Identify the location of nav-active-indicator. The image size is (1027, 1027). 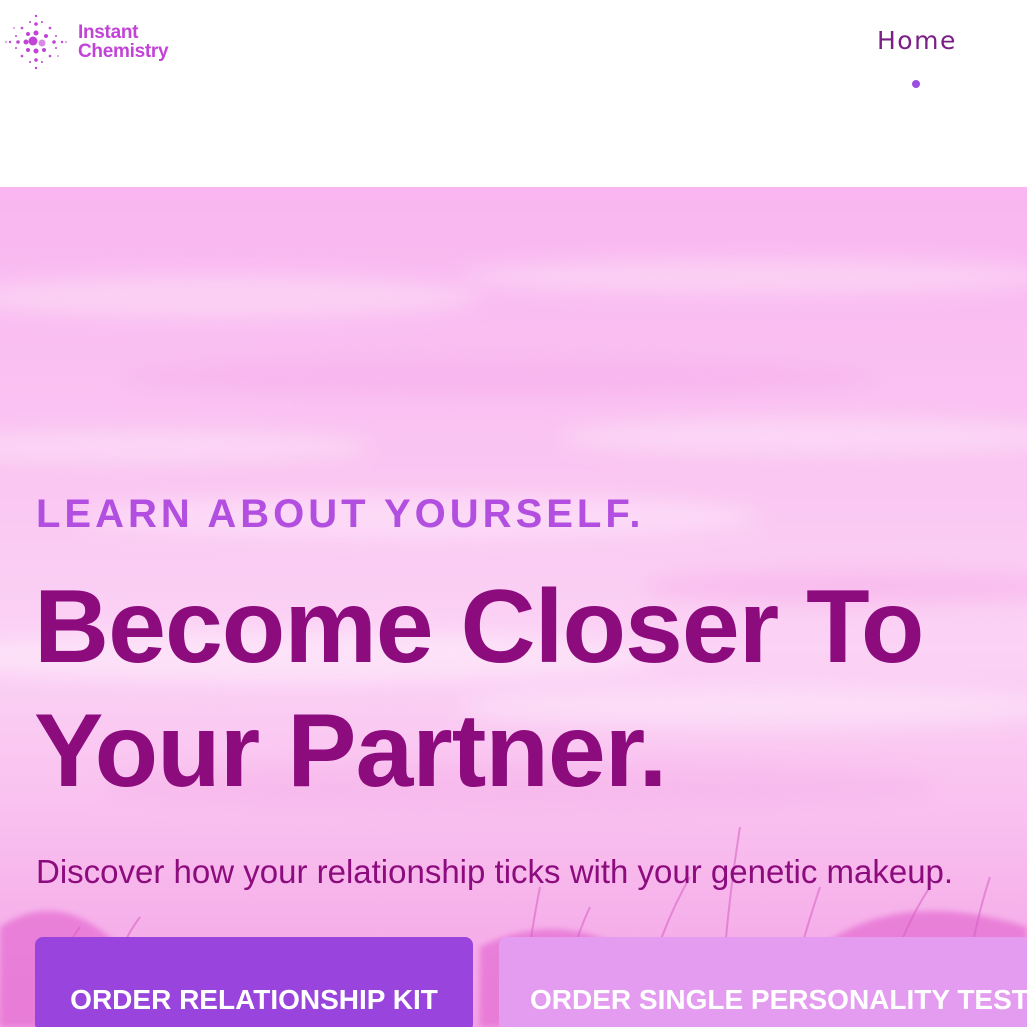
(916, 84).